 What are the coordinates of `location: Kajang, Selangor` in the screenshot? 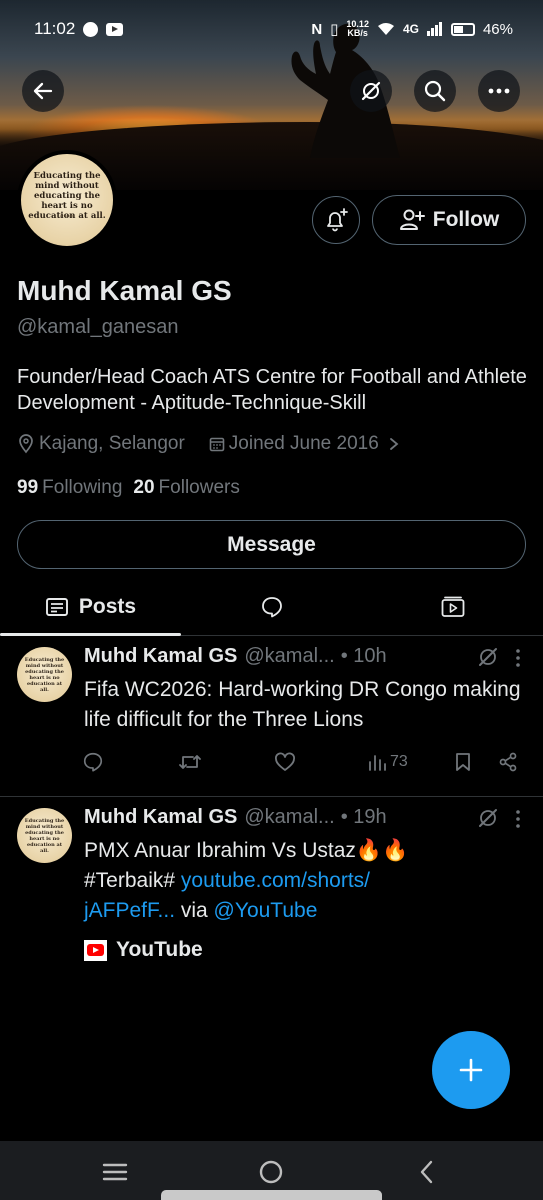 It's located at (101, 444).